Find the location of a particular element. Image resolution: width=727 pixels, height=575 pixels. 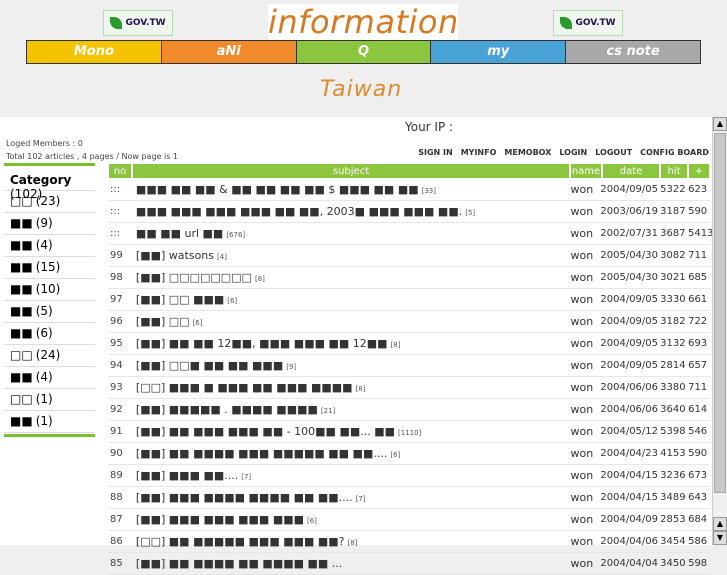

nav-mono: Mono is located at coordinates (94, 52).